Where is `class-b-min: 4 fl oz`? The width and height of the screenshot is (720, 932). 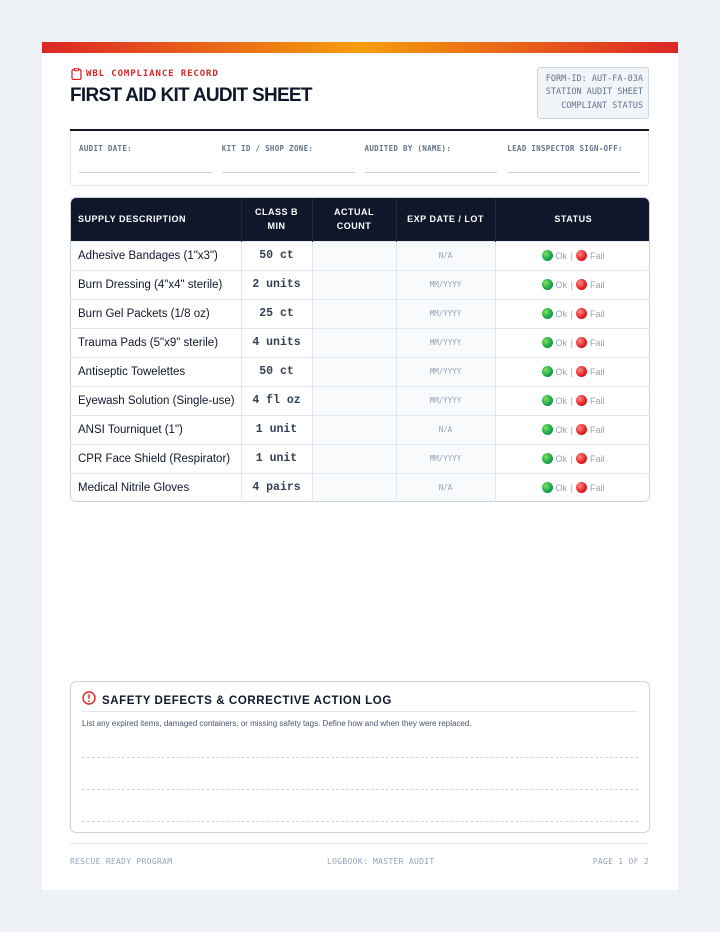
class-b-min: 4 fl oz is located at coordinates (277, 400).